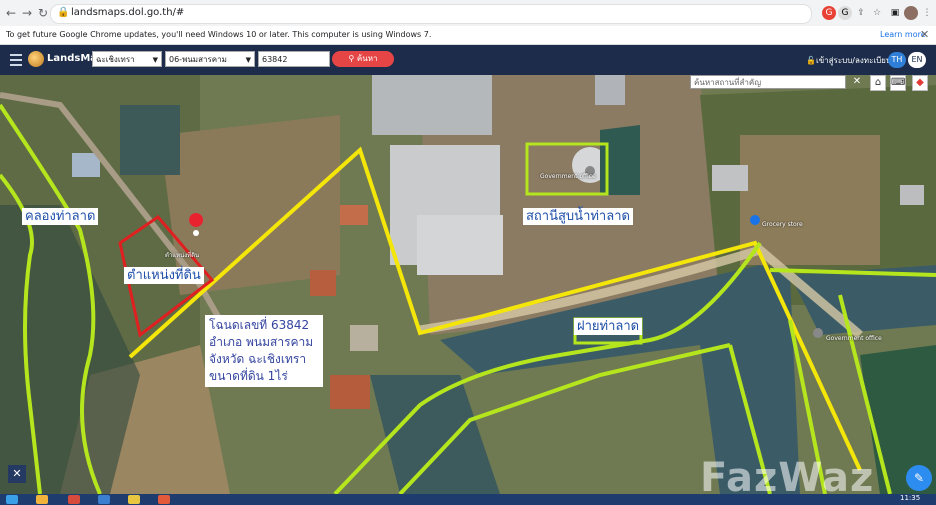 The height and width of the screenshot is (505, 936). I want to click on windows-taskbar: 11:35, so click(468, 499).